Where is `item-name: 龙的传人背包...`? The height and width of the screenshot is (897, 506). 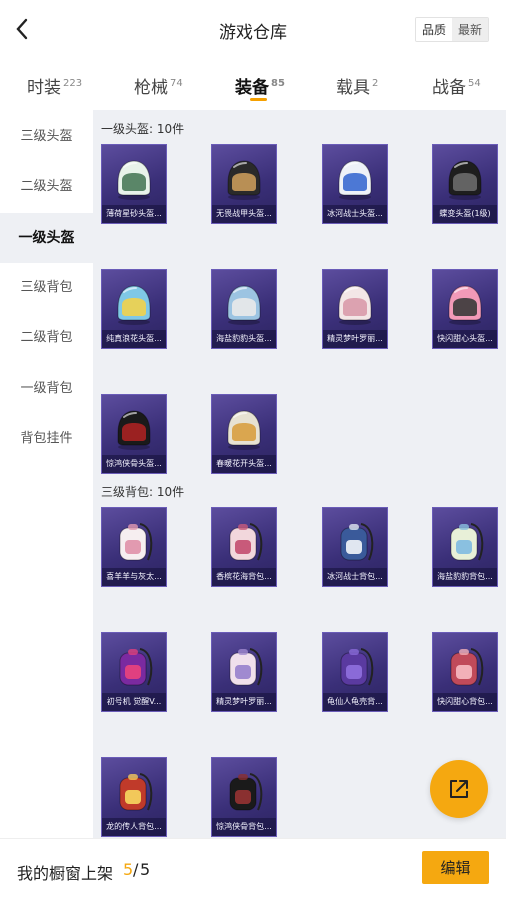 item-name: 龙的传人背包... is located at coordinates (134, 827).